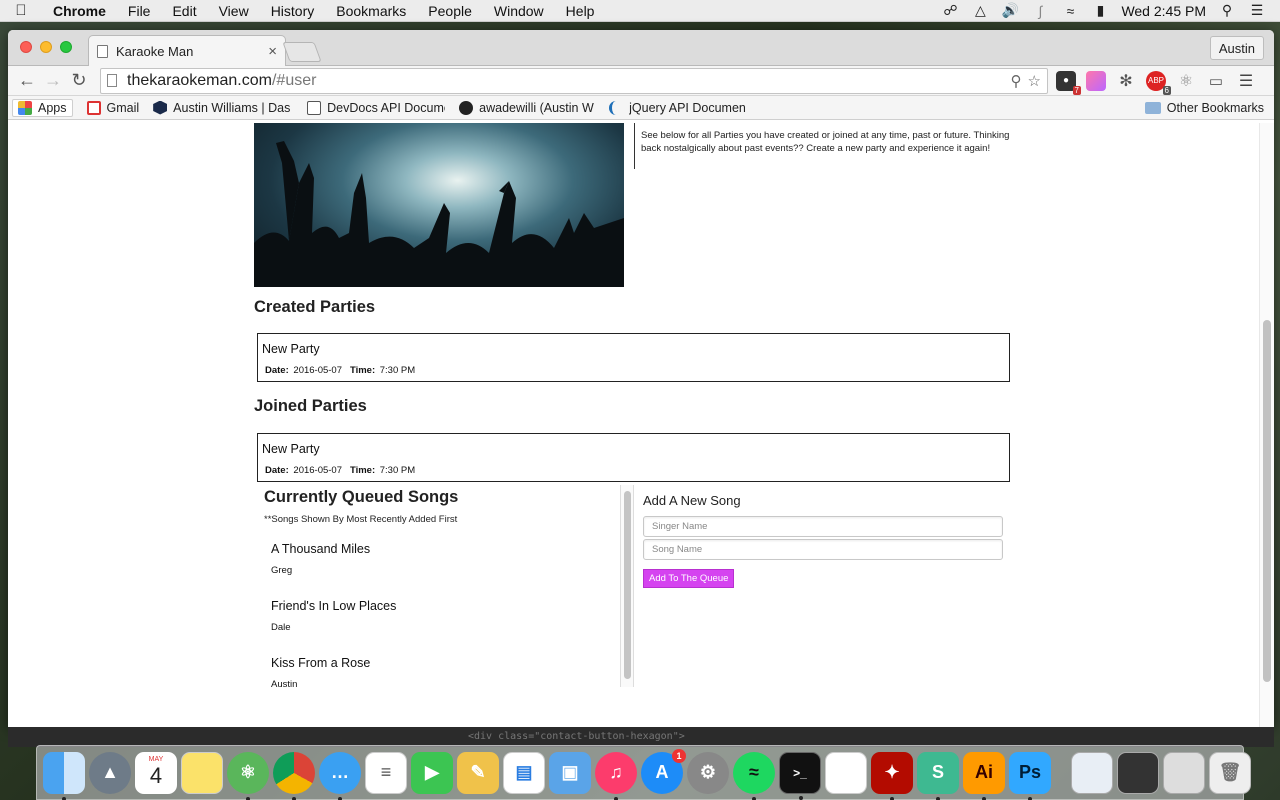  I want to click on song-singer: Austin, so click(284, 684).